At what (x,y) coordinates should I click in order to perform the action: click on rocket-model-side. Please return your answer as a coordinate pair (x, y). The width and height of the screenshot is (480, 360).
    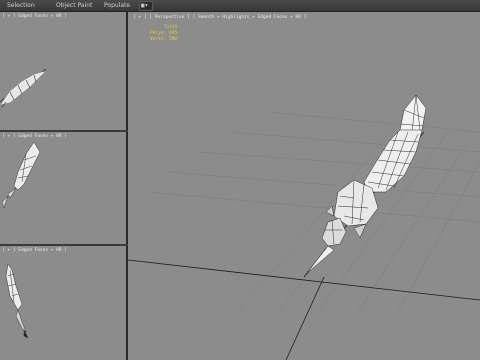
    Looking at the image, I should click on (21, 175).